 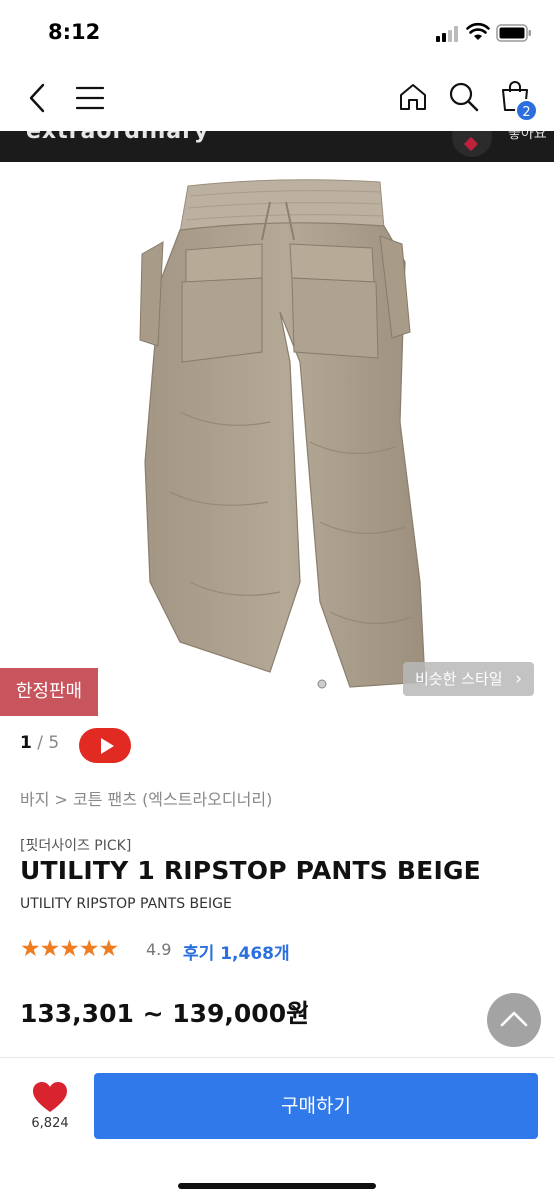 I want to click on home-icon, so click(x=413, y=97).